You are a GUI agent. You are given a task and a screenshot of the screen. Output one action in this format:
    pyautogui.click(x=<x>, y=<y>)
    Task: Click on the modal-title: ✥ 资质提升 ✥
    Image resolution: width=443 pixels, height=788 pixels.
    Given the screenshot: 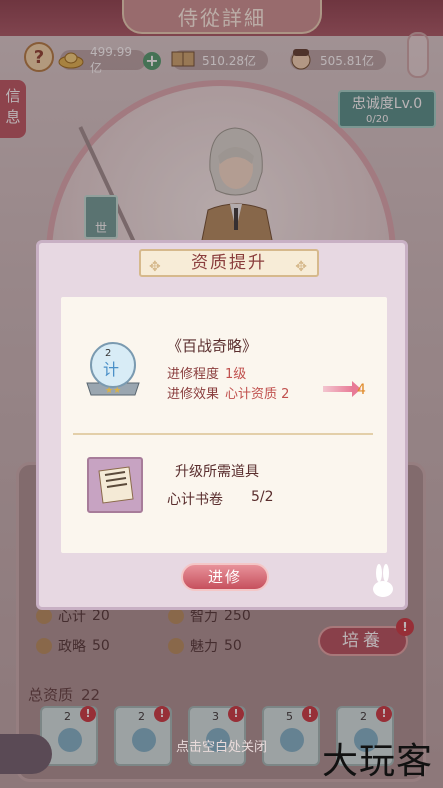 What is the action you would take?
    pyautogui.click(x=229, y=263)
    